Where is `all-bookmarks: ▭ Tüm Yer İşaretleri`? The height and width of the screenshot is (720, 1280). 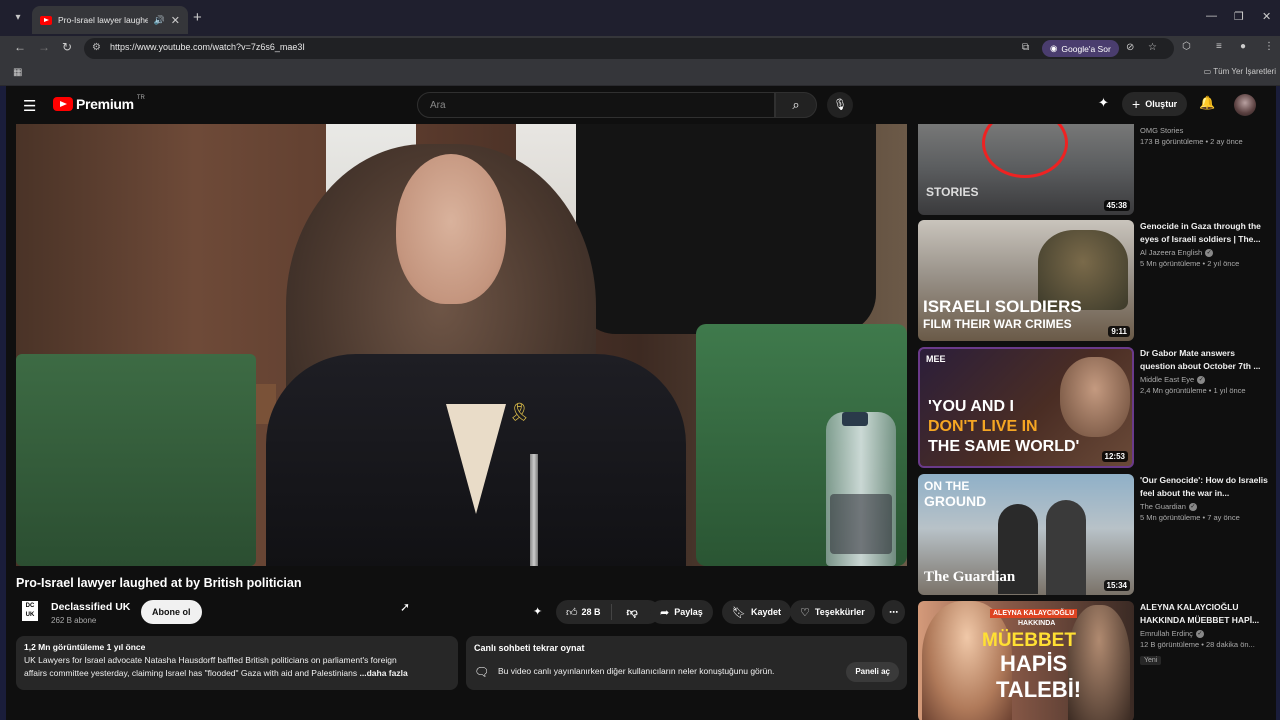
all-bookmarks: ▭ Tüm Yer İşaretleri is located at coordinates (1240, 71).